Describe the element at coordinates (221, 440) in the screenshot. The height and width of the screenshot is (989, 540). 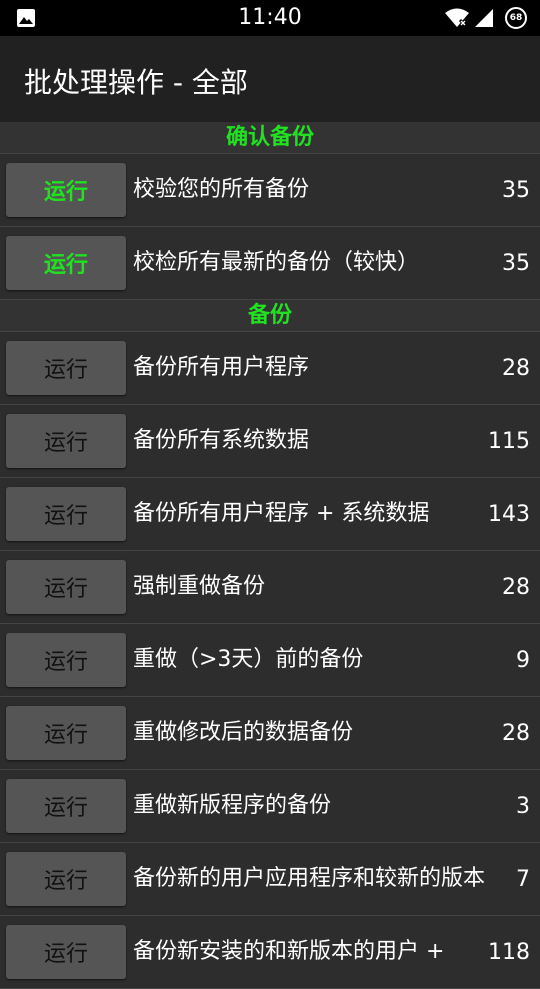
I see `item-label: 备份所有系统数据` at that location.